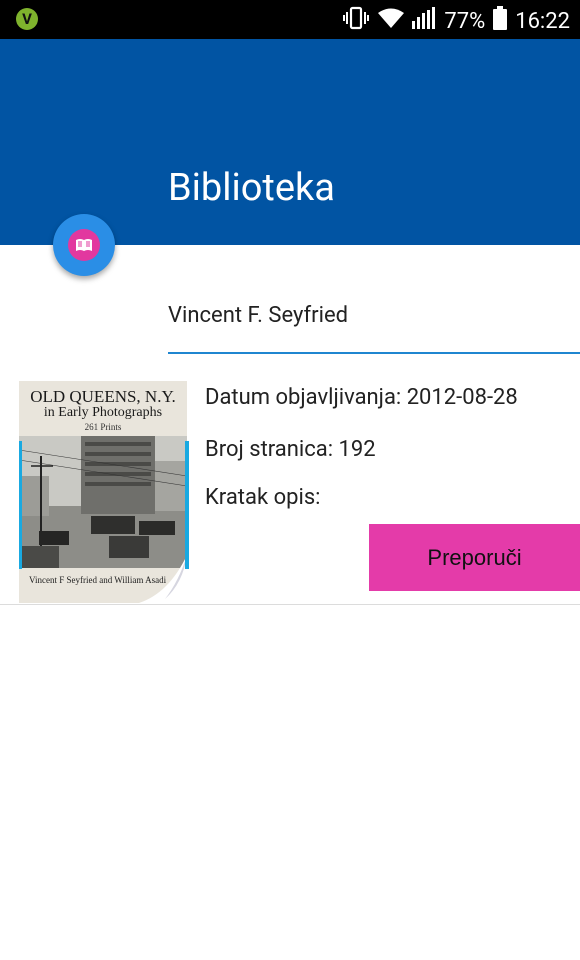 Image resolution: width=580 pixels, height=960 pixels. I want to click on author-name: Vincent F. Seyfried, so click(258, 315).